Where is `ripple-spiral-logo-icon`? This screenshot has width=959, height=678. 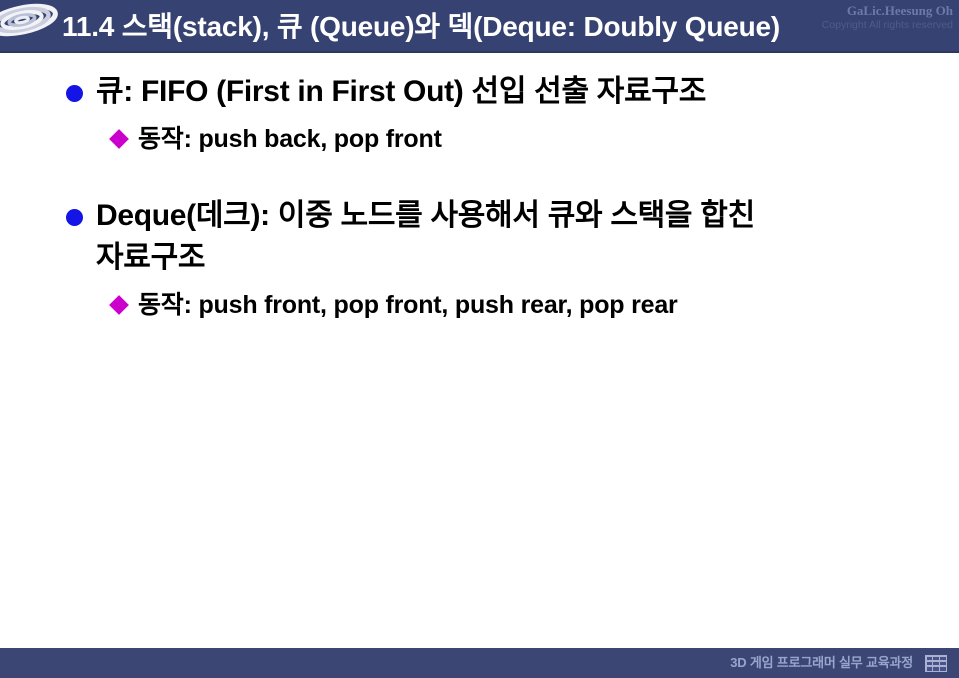 ripple-spiral-logo-icon is located at coordinates (34, 26).